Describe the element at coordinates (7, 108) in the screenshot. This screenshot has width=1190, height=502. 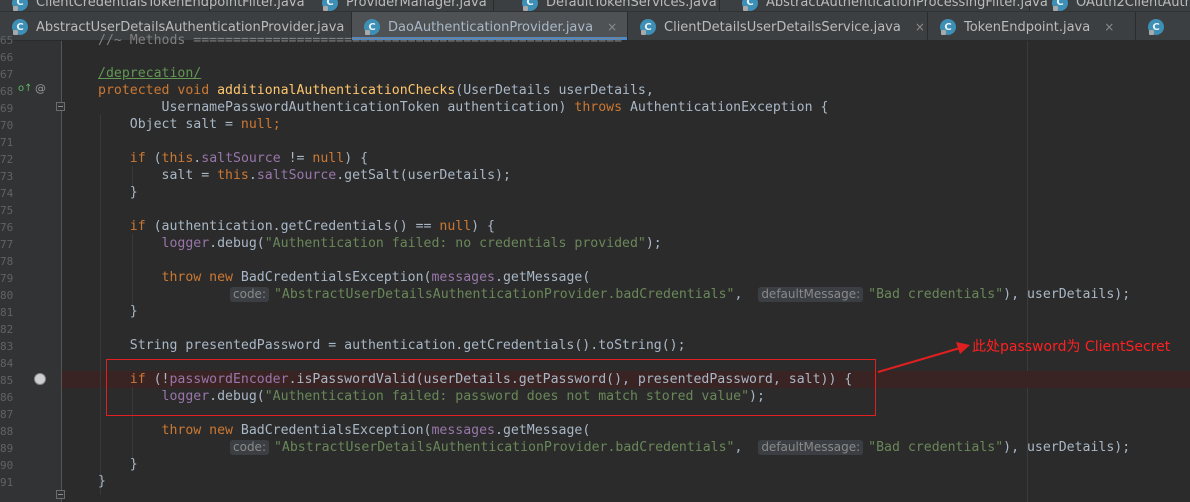
I see `line-number: 69` at that location.